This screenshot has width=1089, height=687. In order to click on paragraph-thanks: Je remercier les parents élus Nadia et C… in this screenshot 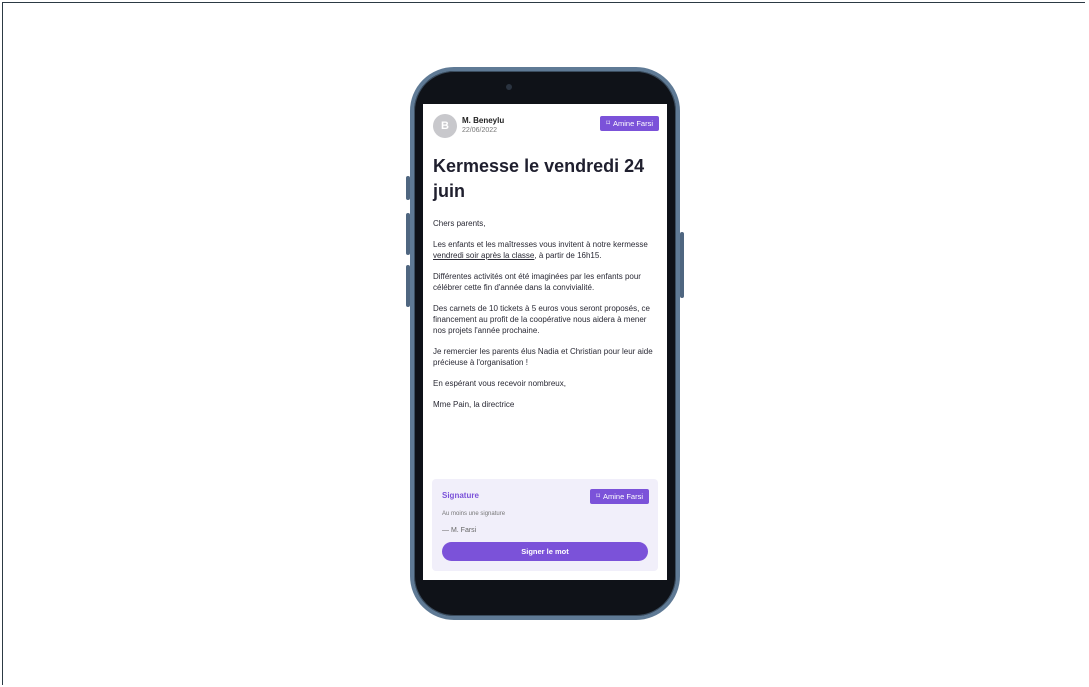, I will do `click(543, 357)`.